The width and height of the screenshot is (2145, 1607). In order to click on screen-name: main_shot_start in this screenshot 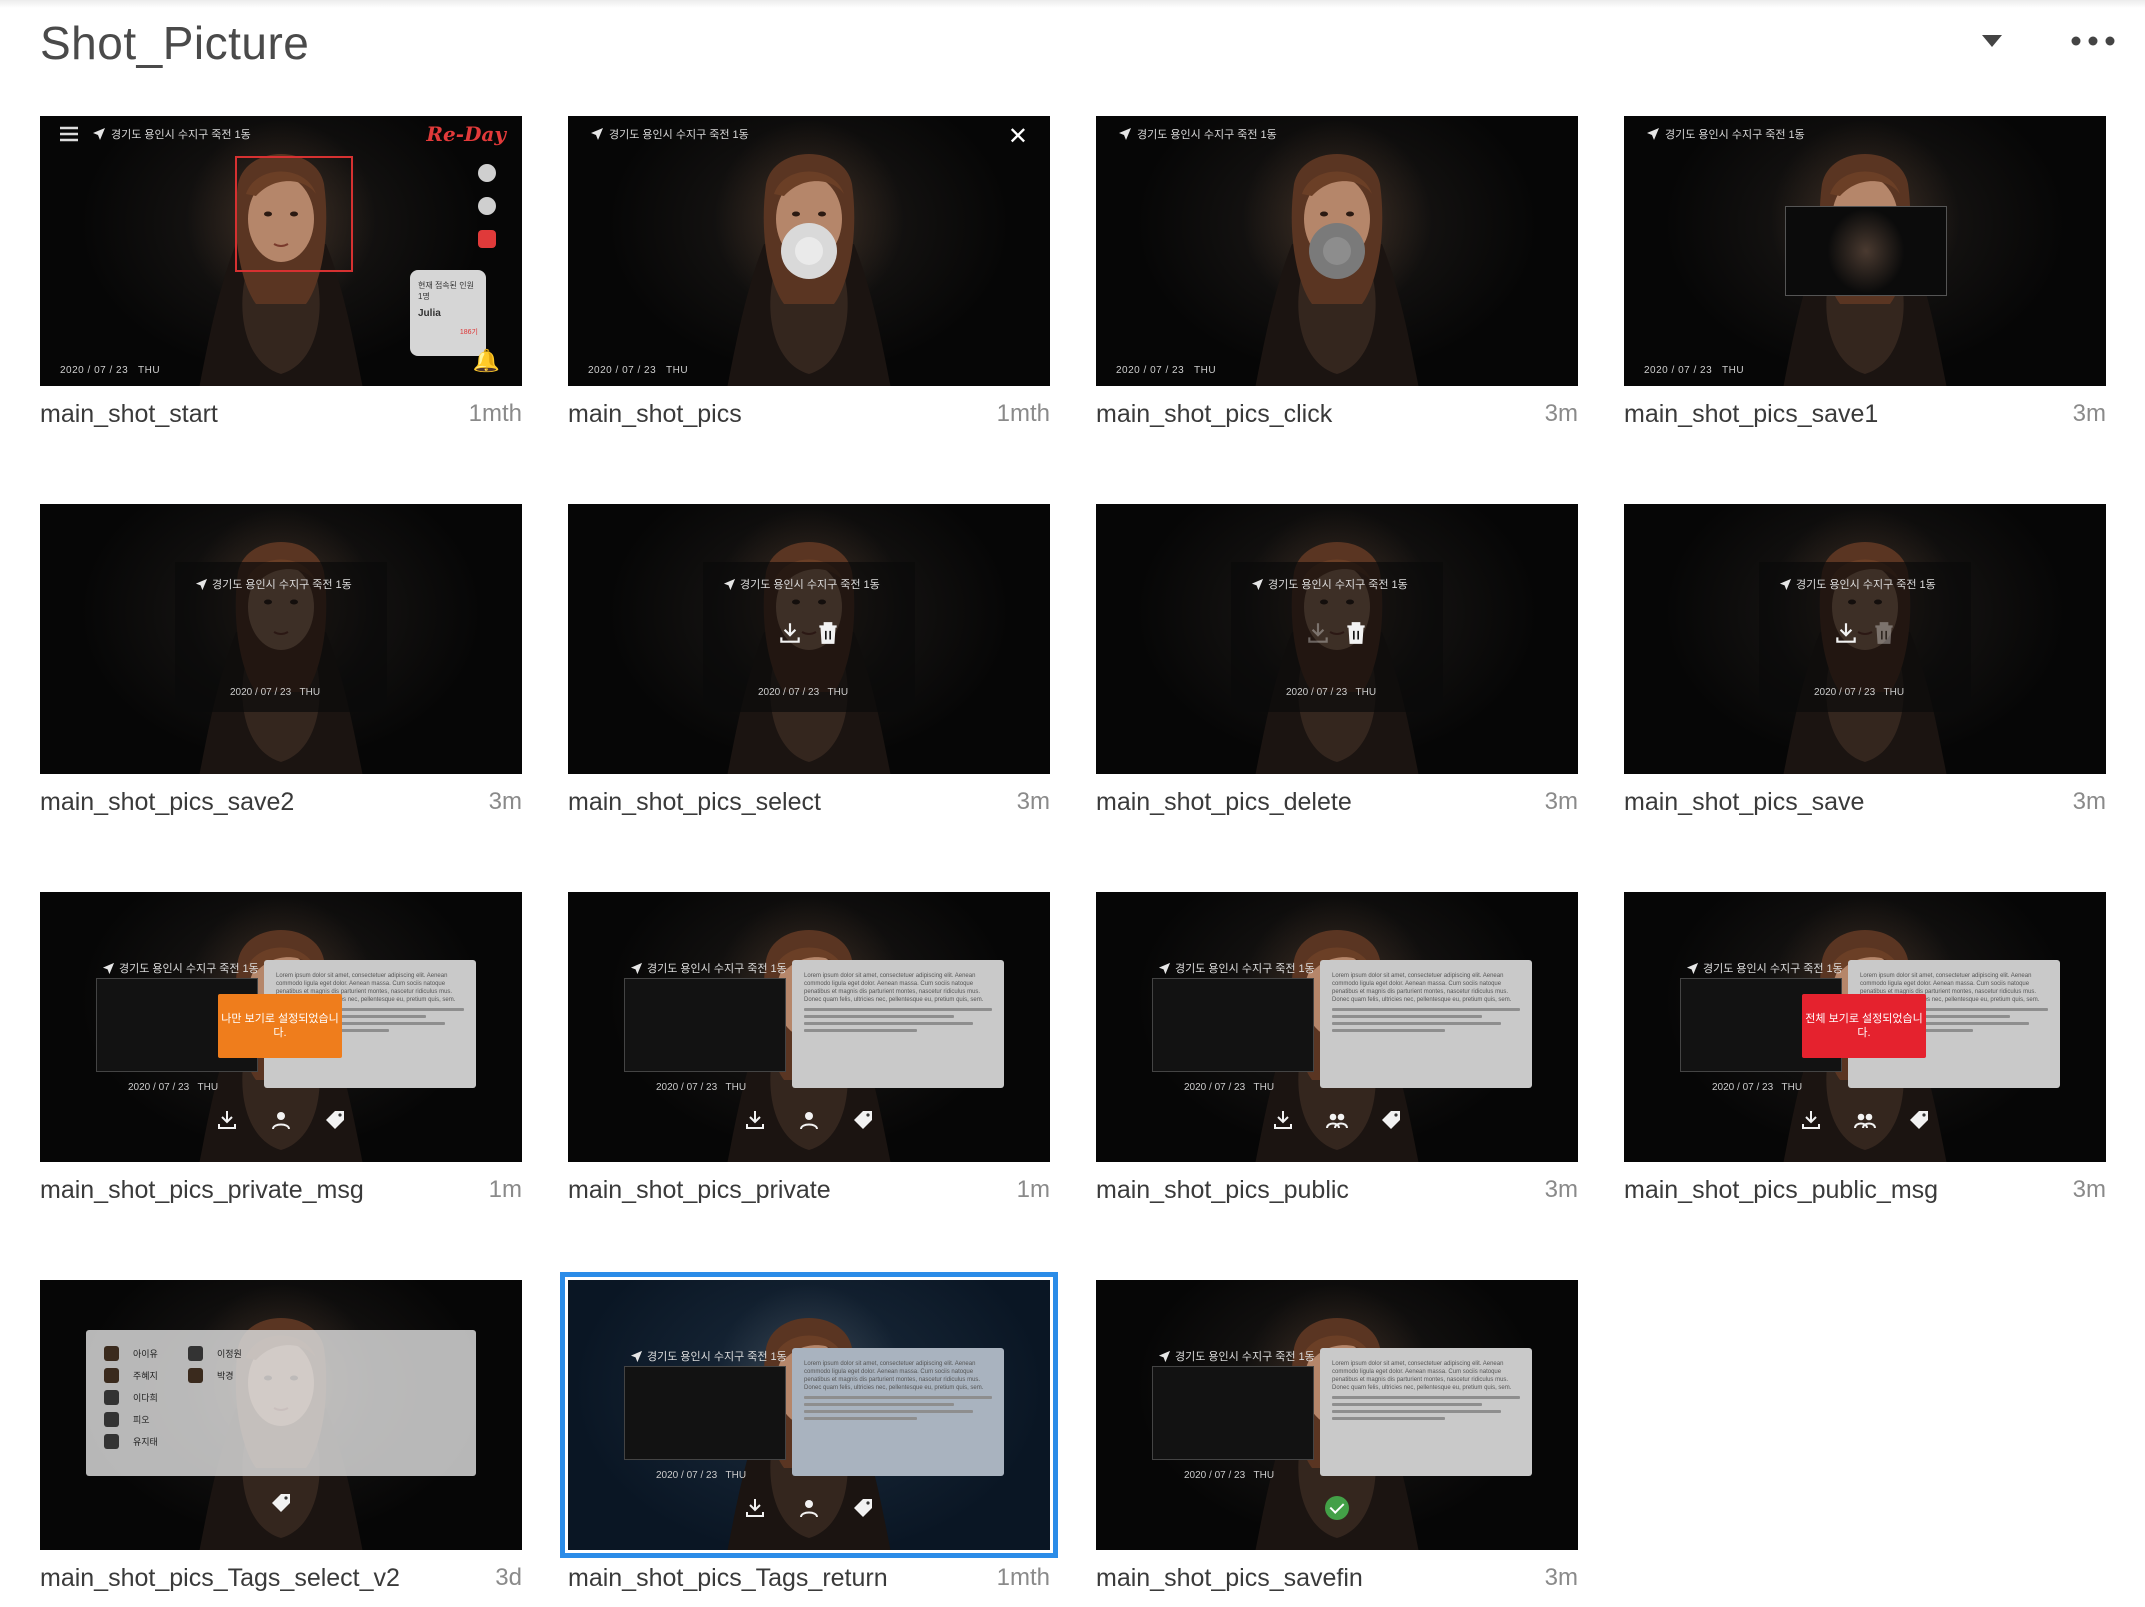, I will do `click(129, 414)`.